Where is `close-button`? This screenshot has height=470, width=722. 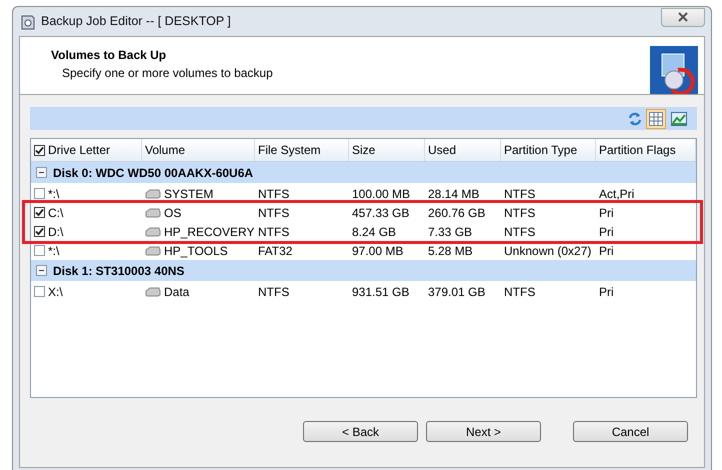
close-button is located at coordinates (683, 17).